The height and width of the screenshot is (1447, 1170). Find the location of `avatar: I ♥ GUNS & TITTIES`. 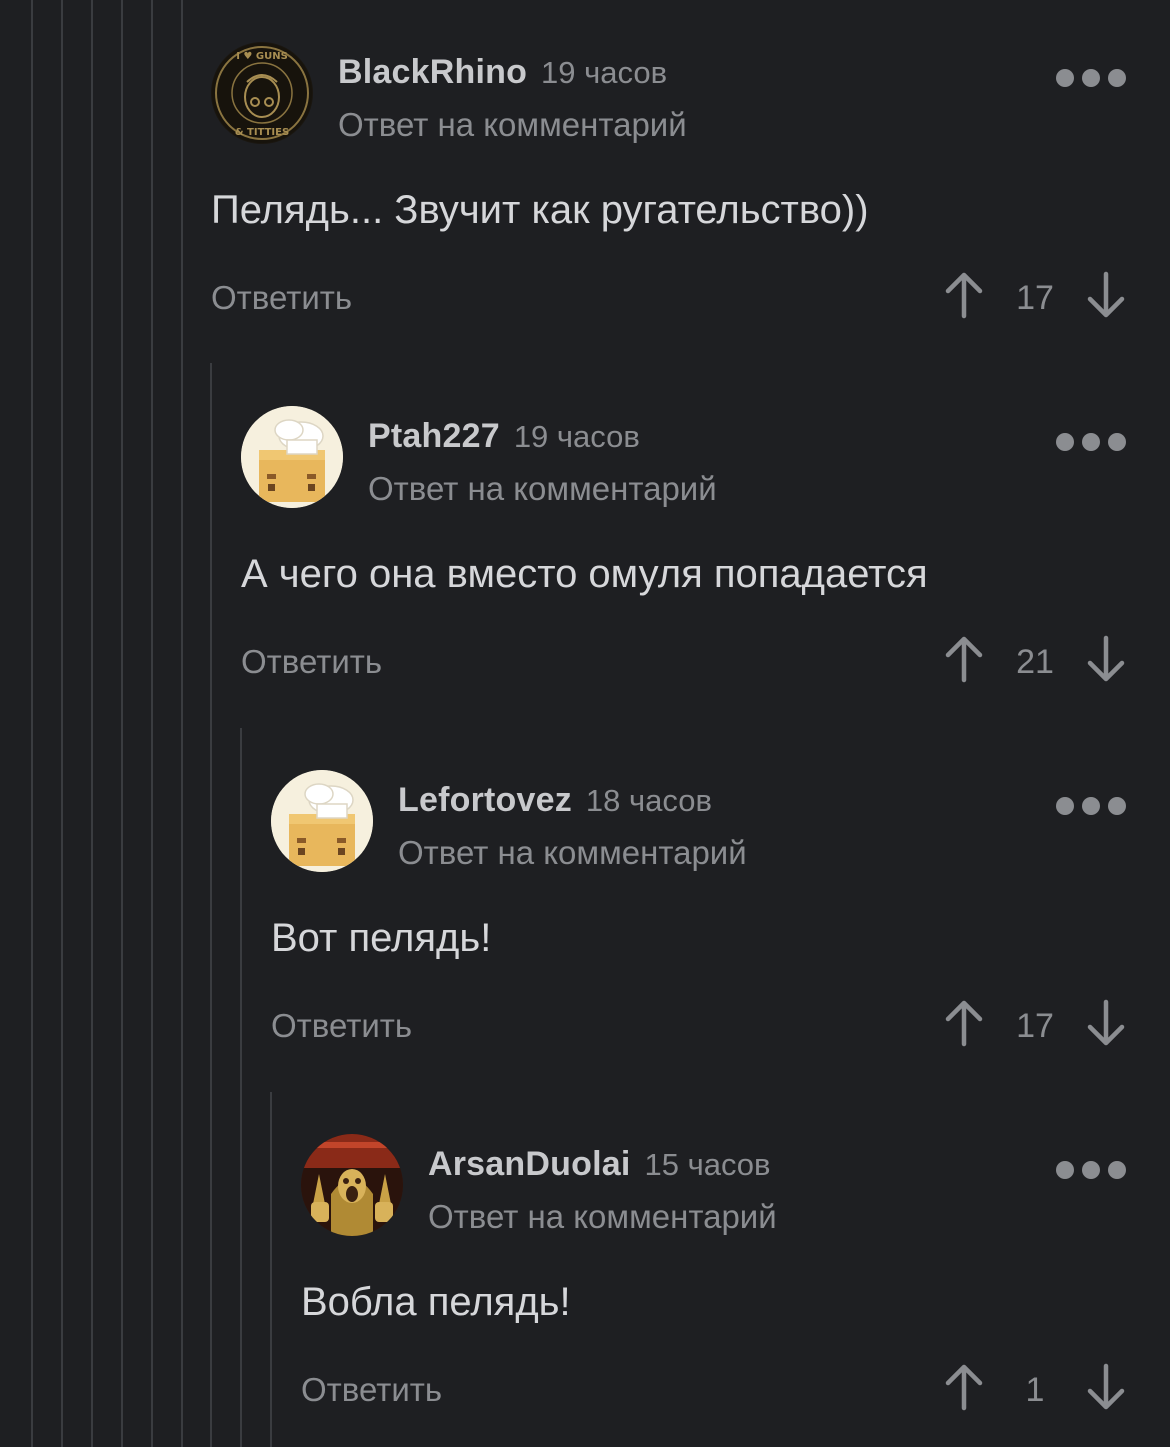

avatar: I ♥ GUNS & TITTIES is located at coordinates (262, 93).